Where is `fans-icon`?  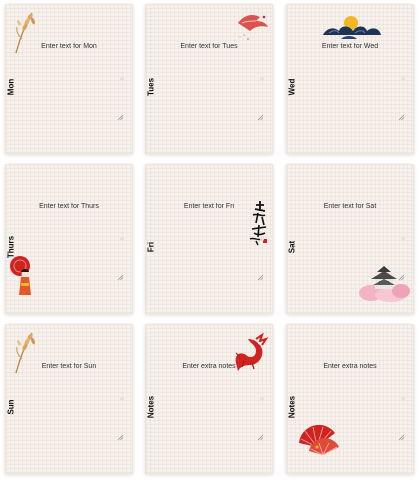 fans-icon is located at coordinates (319, 440).